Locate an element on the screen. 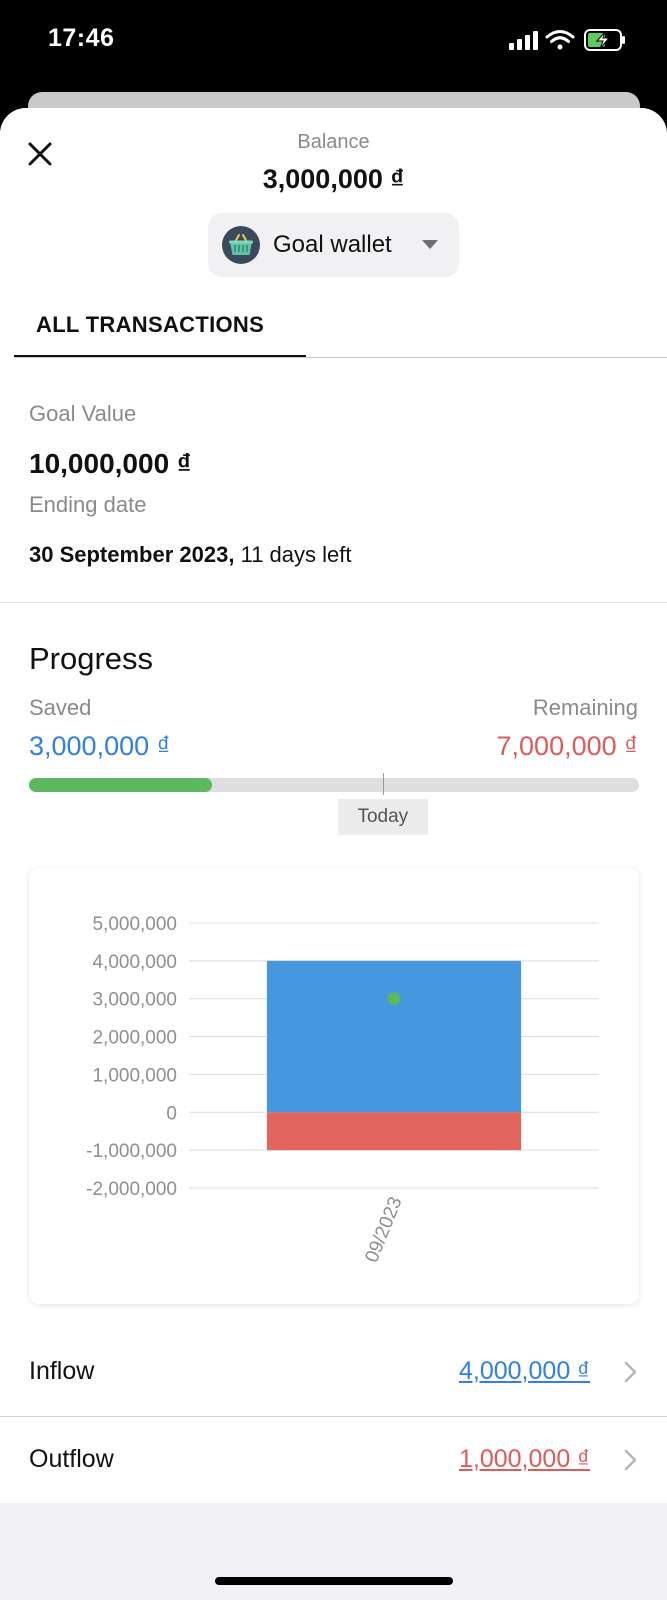 Image resolution: width=667 pixels, height=1600 pixels. balance-value: 3,000,000 ₫ is located at coordinates (333, 179).